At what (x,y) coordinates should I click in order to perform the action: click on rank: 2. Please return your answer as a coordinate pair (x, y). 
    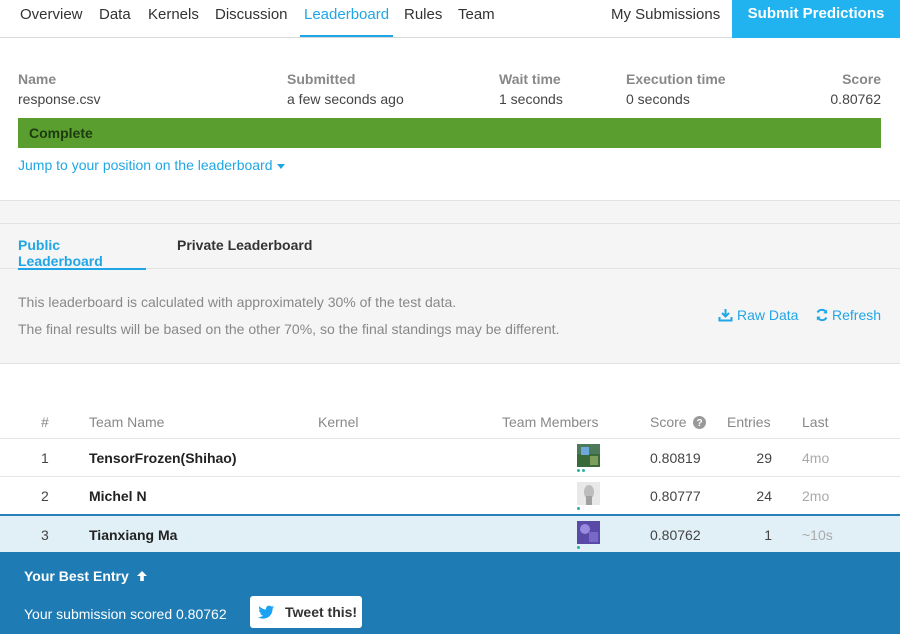
    Looking at the image, I should click on (45, 496).